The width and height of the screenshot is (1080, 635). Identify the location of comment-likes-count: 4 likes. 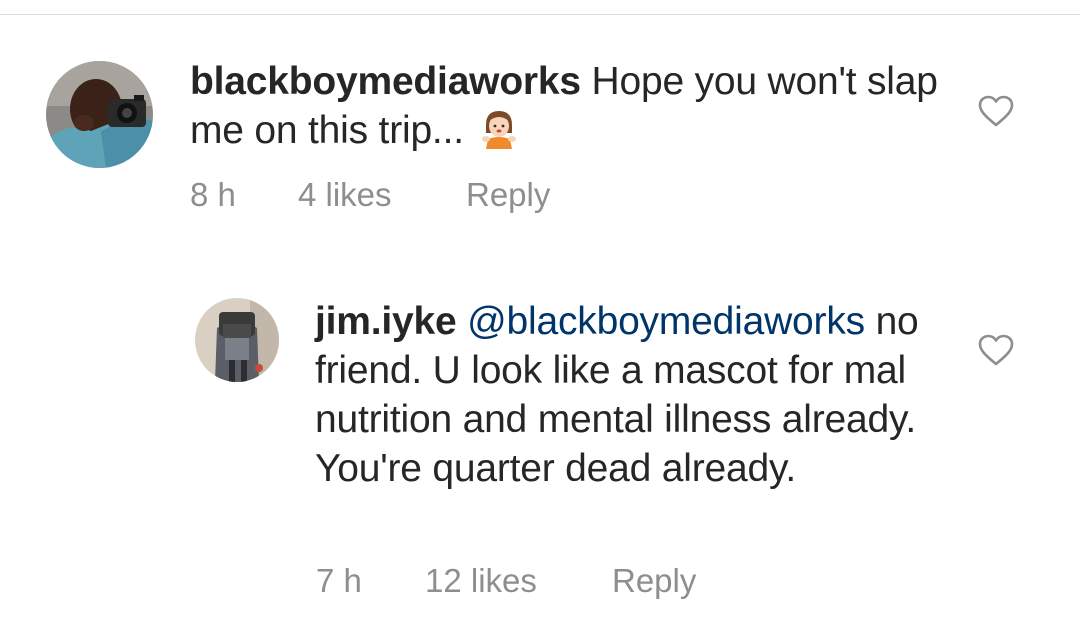
(345, 195).